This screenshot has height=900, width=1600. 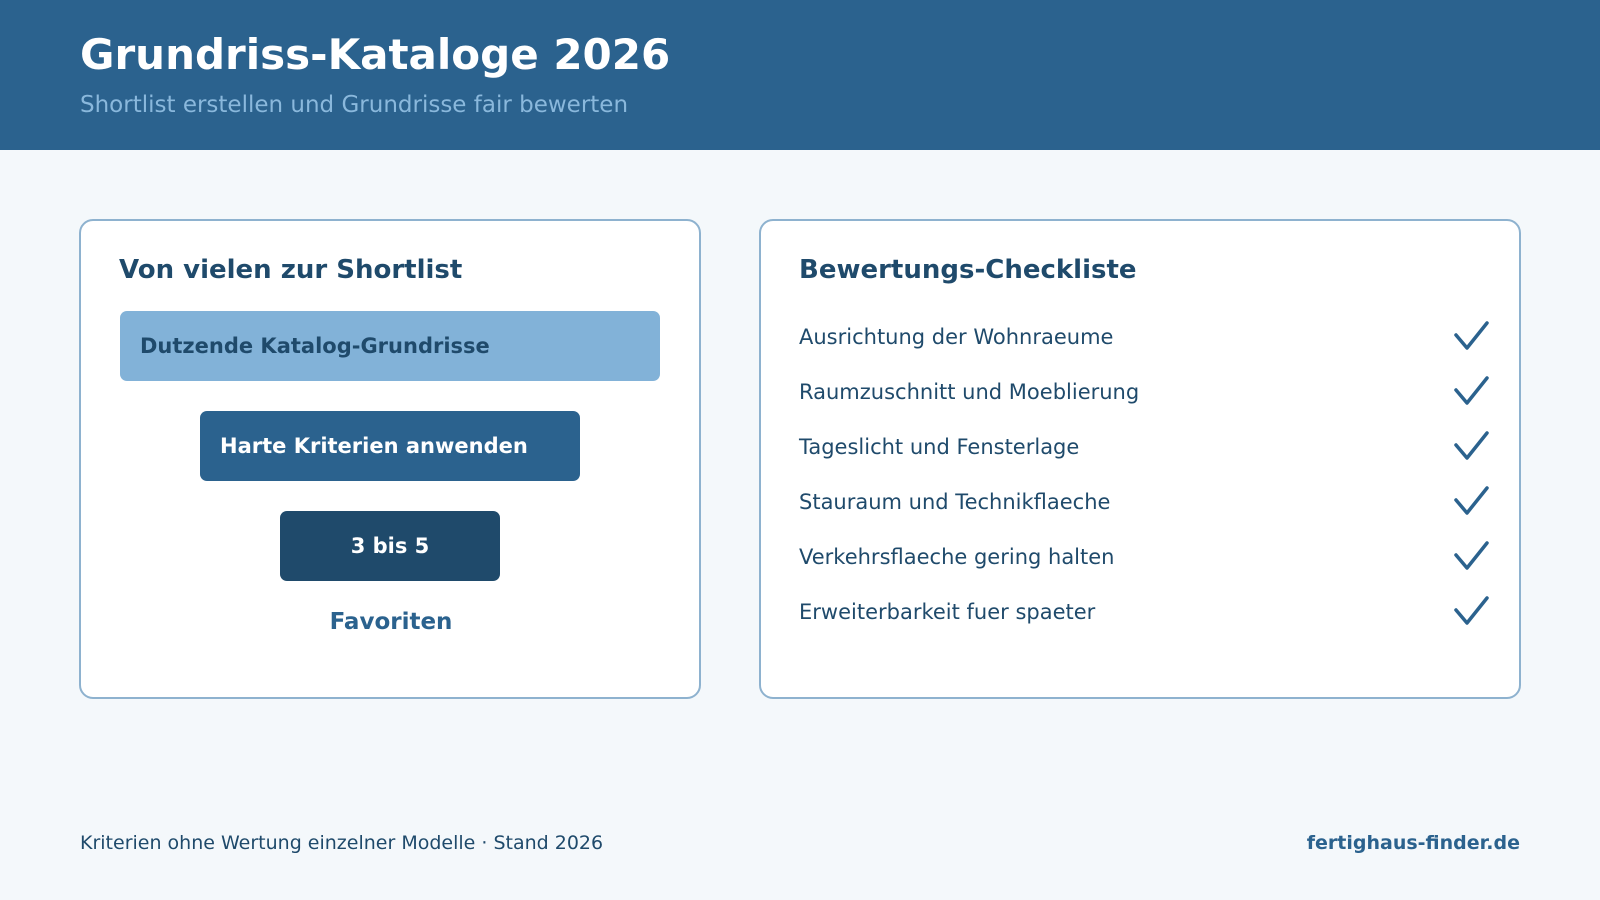 I want to click on funnel-step-catalog: Dutzende Katalog-Grundrisse, so click(x=390, y=346).